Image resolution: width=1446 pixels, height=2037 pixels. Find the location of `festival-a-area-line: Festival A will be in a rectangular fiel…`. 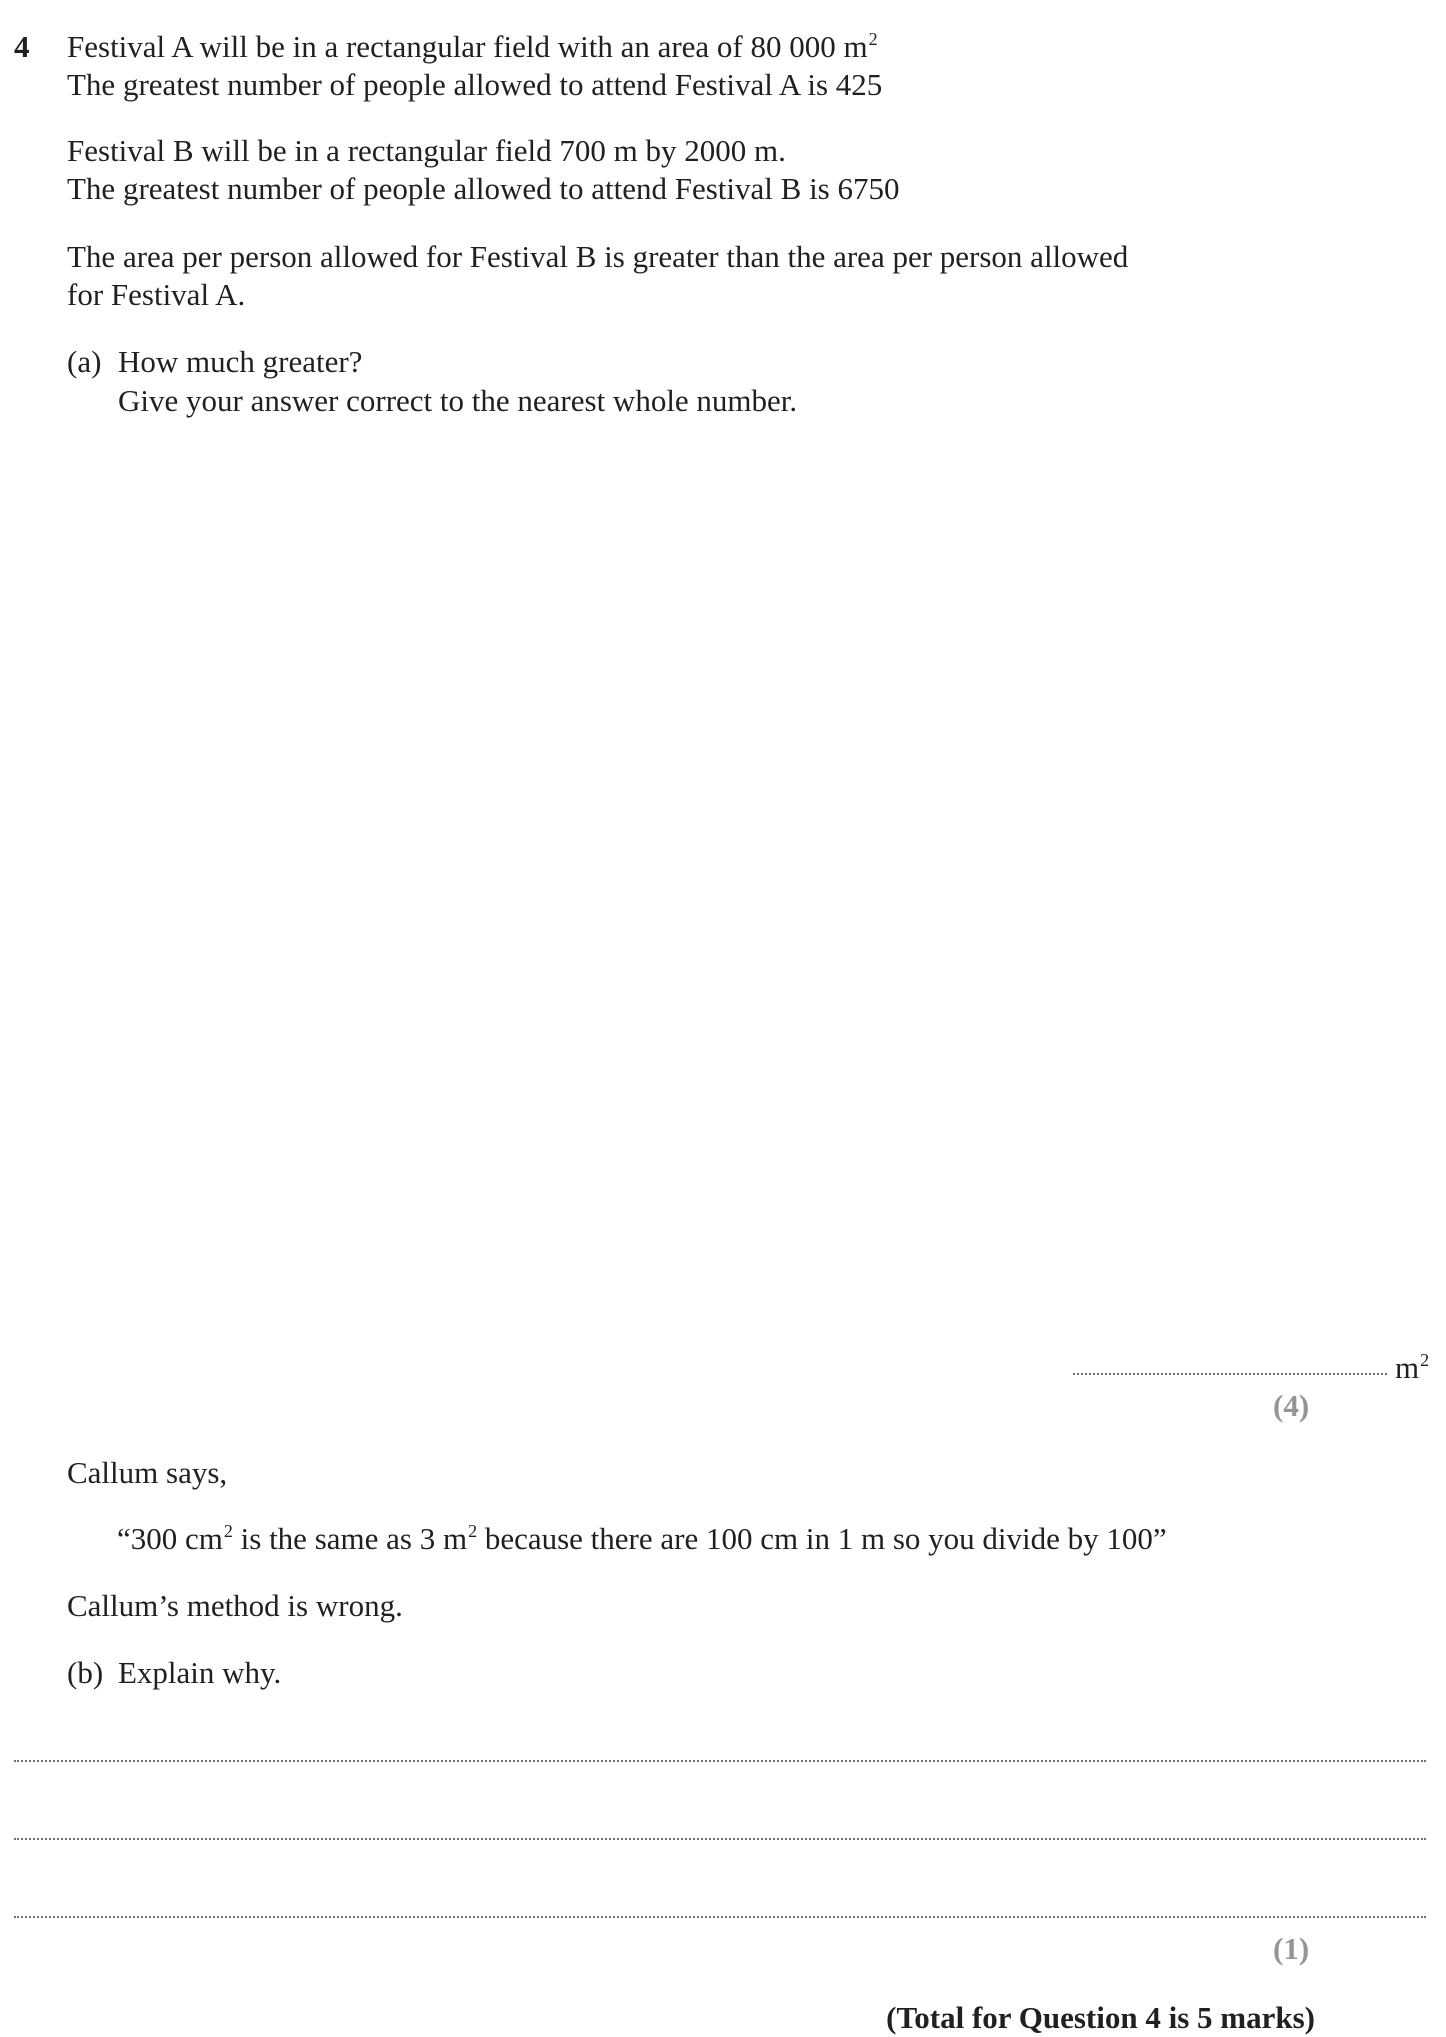

festival-a-area-line: Festival A will be in a rectangular fiel… is located at coordinates (472, 49).